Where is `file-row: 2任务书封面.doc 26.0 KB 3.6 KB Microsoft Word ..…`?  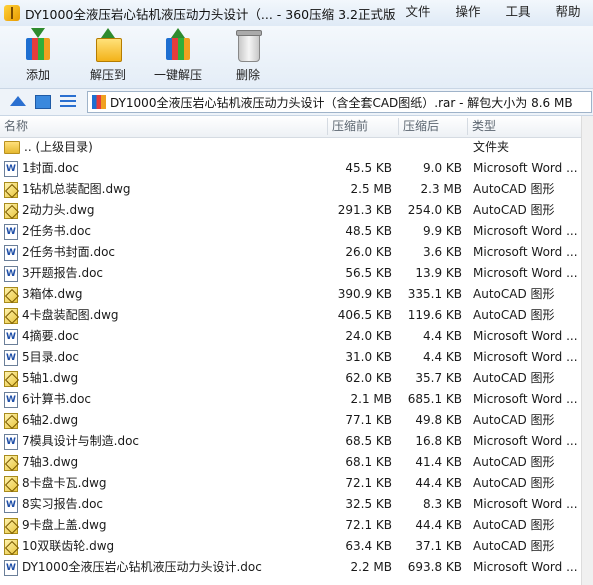 file-row: 2任务书封面.doc 26.0 KB 3.6 KB Microsoft Word ..… is located at coordinates (296, 252).